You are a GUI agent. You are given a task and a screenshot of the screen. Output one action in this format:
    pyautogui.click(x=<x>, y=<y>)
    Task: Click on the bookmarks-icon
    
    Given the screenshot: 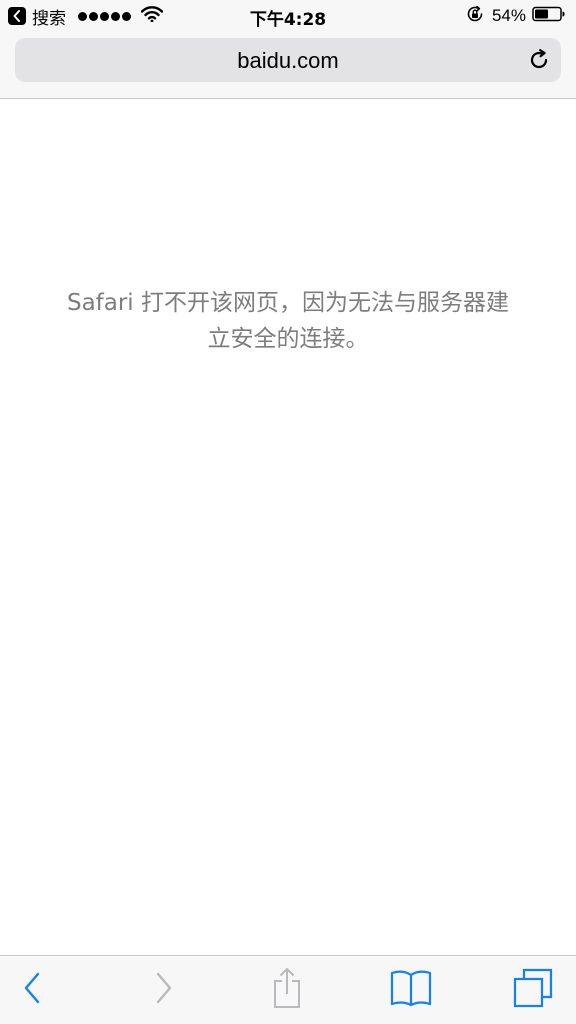 What is the action you would take?
    pyautogui.click(x=411, y=990)
    